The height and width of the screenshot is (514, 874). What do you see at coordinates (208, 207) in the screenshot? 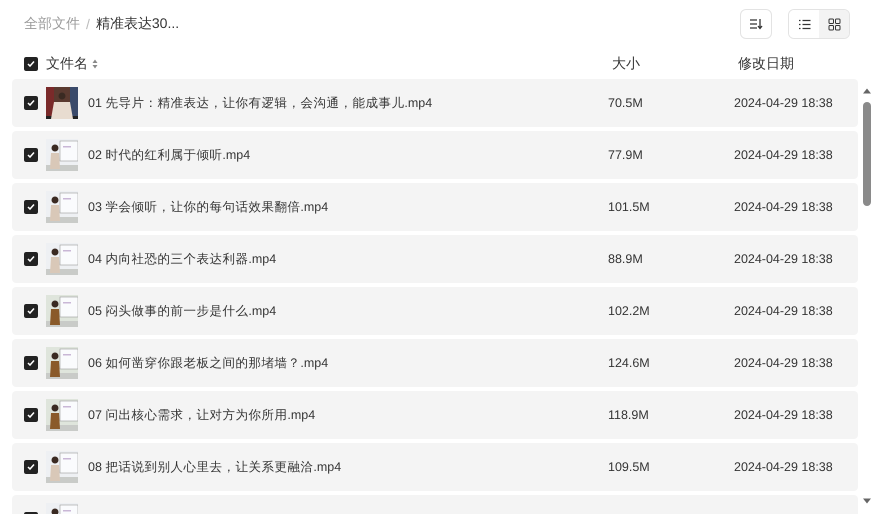
I see `file-name: 03 学会倾听，让你的每句话效果翻倍.mp4` at bounding box center [208, 207].